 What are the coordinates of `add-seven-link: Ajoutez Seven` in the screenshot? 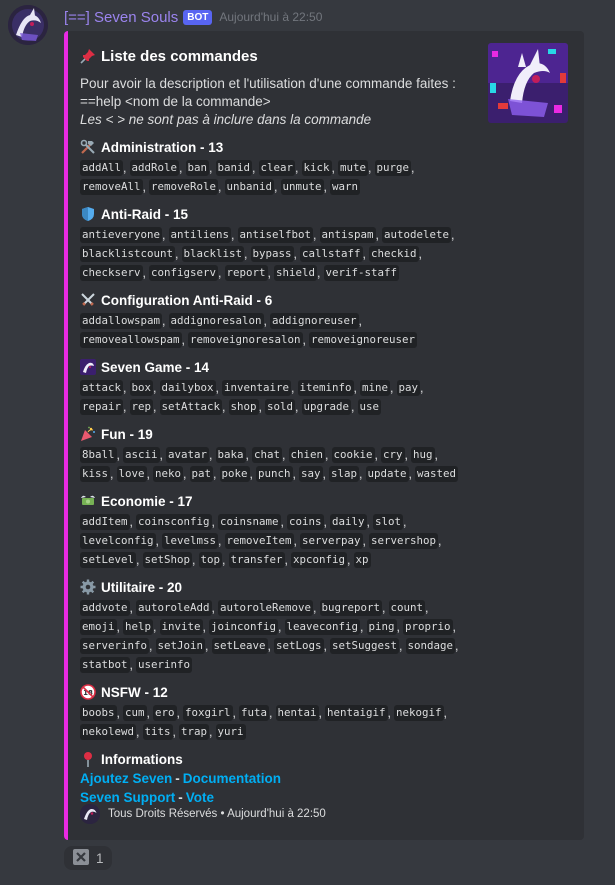 It's located at (126, 778).